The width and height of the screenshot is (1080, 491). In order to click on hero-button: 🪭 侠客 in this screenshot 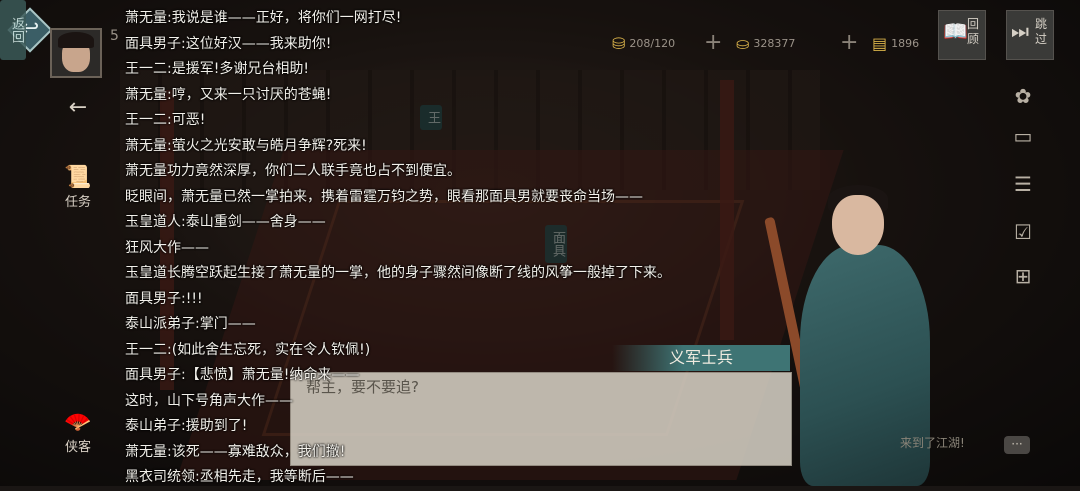, I will do `click(78, 432)`.